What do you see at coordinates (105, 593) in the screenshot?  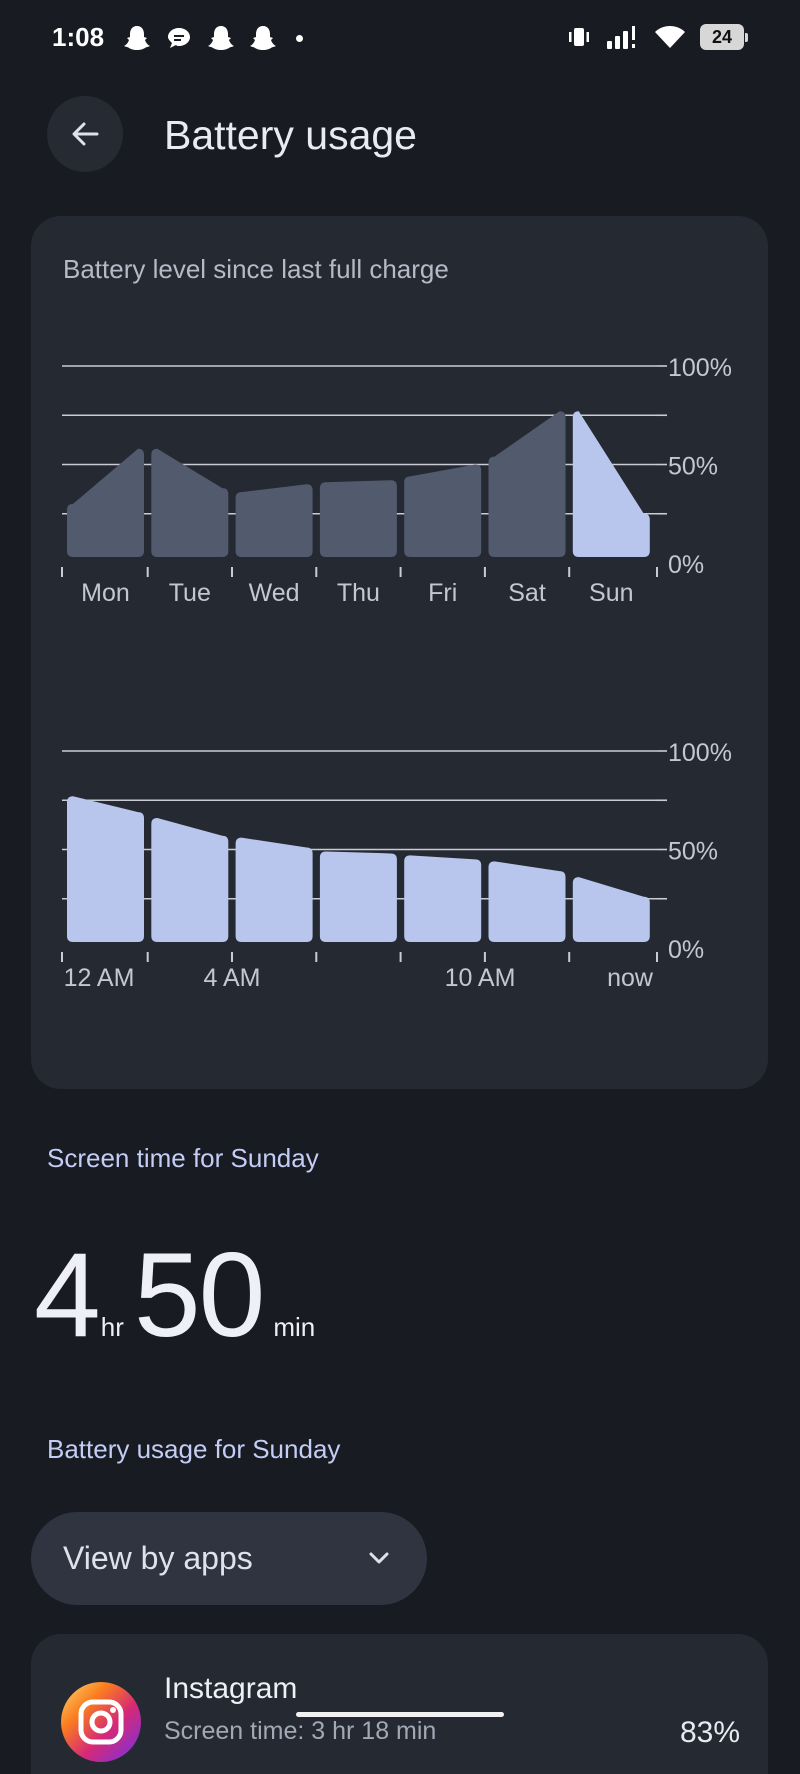 I see `x-tick-label: Mon` at bounding box center [105, 593].